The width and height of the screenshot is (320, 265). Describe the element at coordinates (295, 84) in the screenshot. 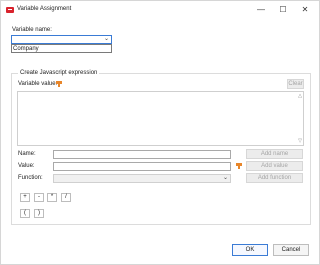

I see `clear-button: Clear` at that location.